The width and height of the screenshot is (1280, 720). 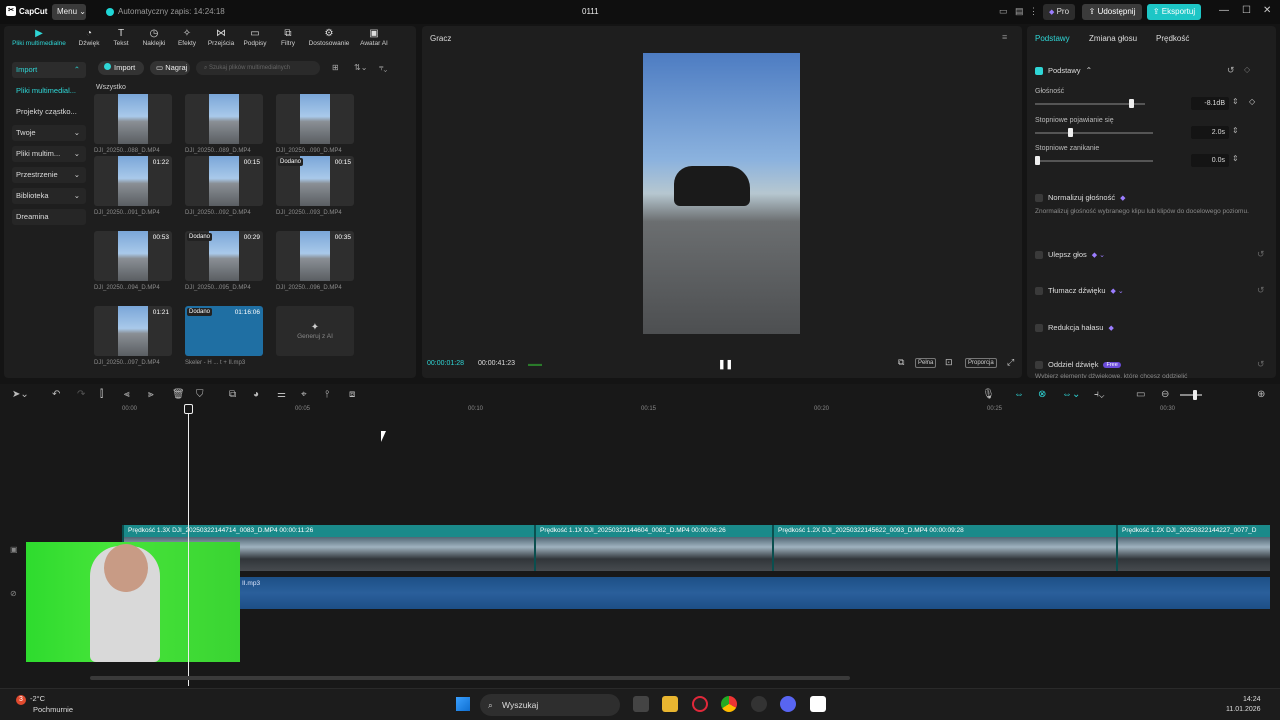 I want to click on close-icon: ✕, so click(x=1267, y=10).